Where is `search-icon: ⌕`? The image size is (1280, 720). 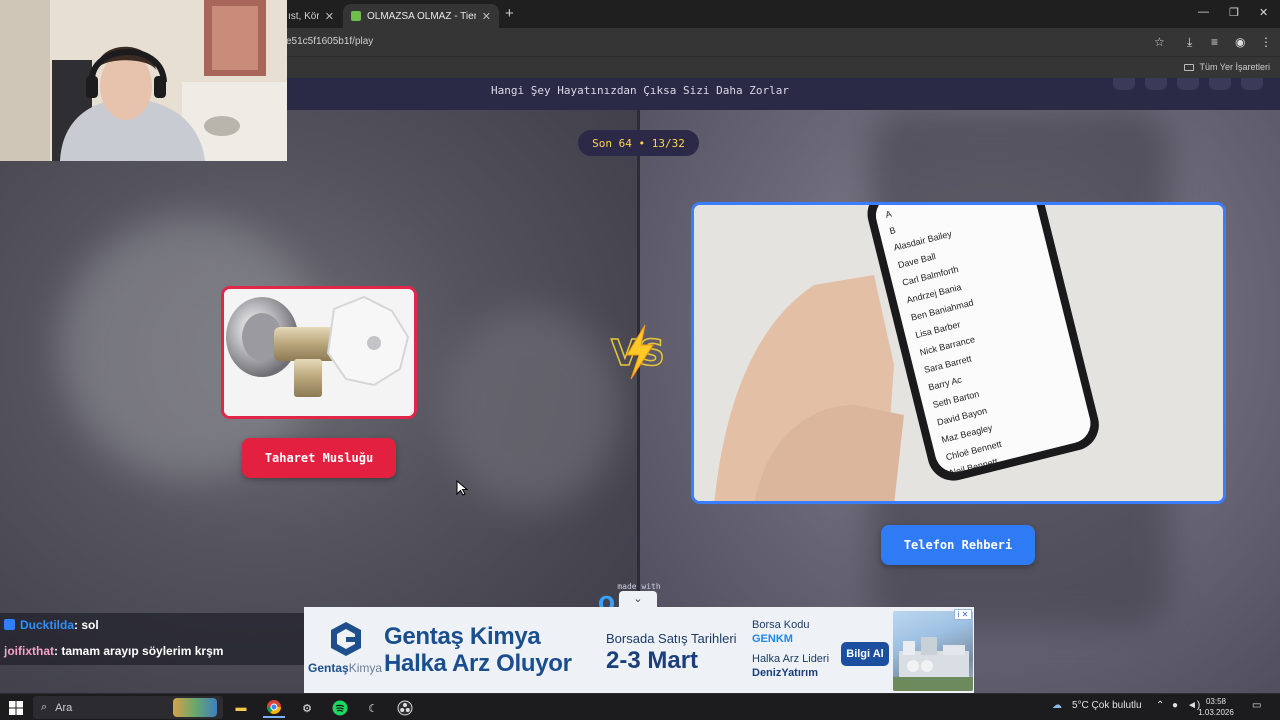 search-icon: ⌕ is located at coordinates (44, 707).